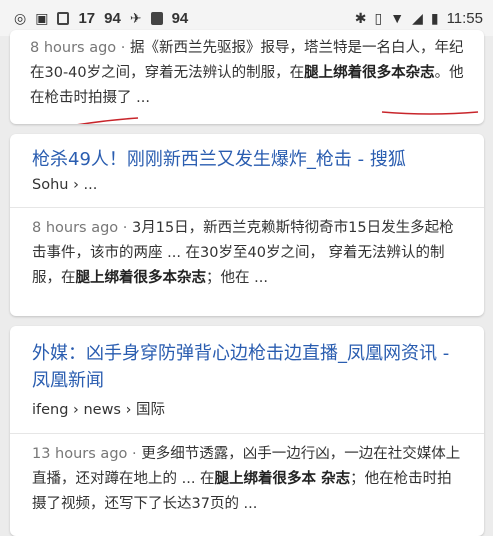 This screenshot has height=536, width=493. I want to click on vibrate-icon: ▯, so click(378, 18).